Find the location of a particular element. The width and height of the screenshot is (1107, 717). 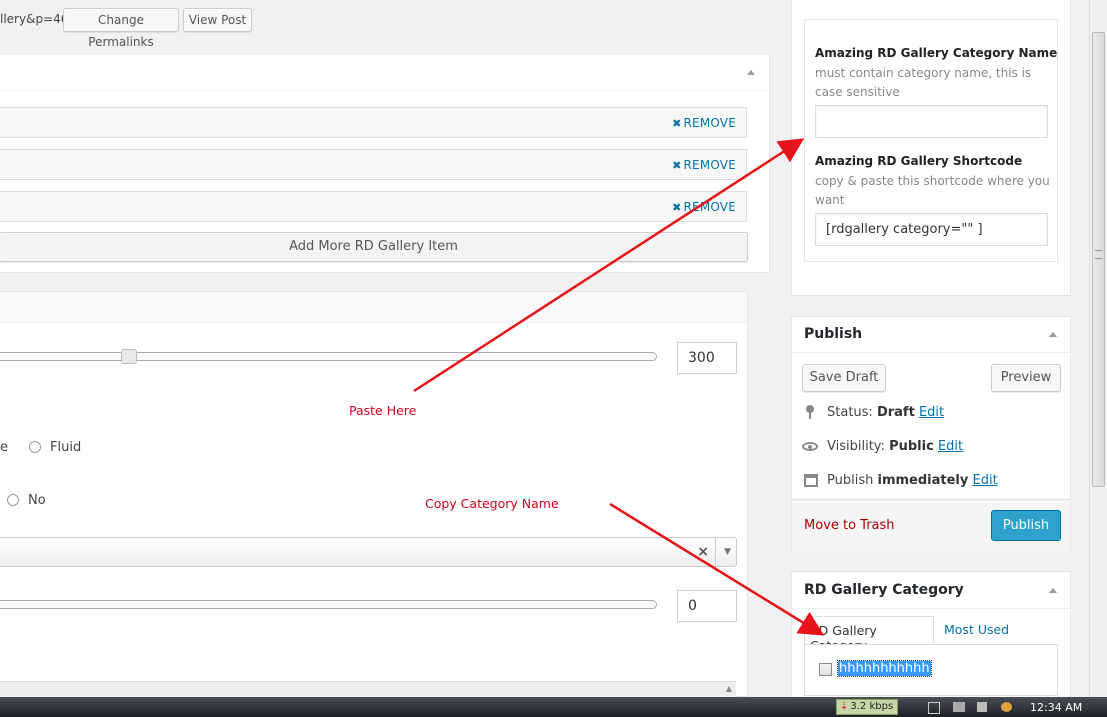

copy-arrow is located at coordinates (717, 569).